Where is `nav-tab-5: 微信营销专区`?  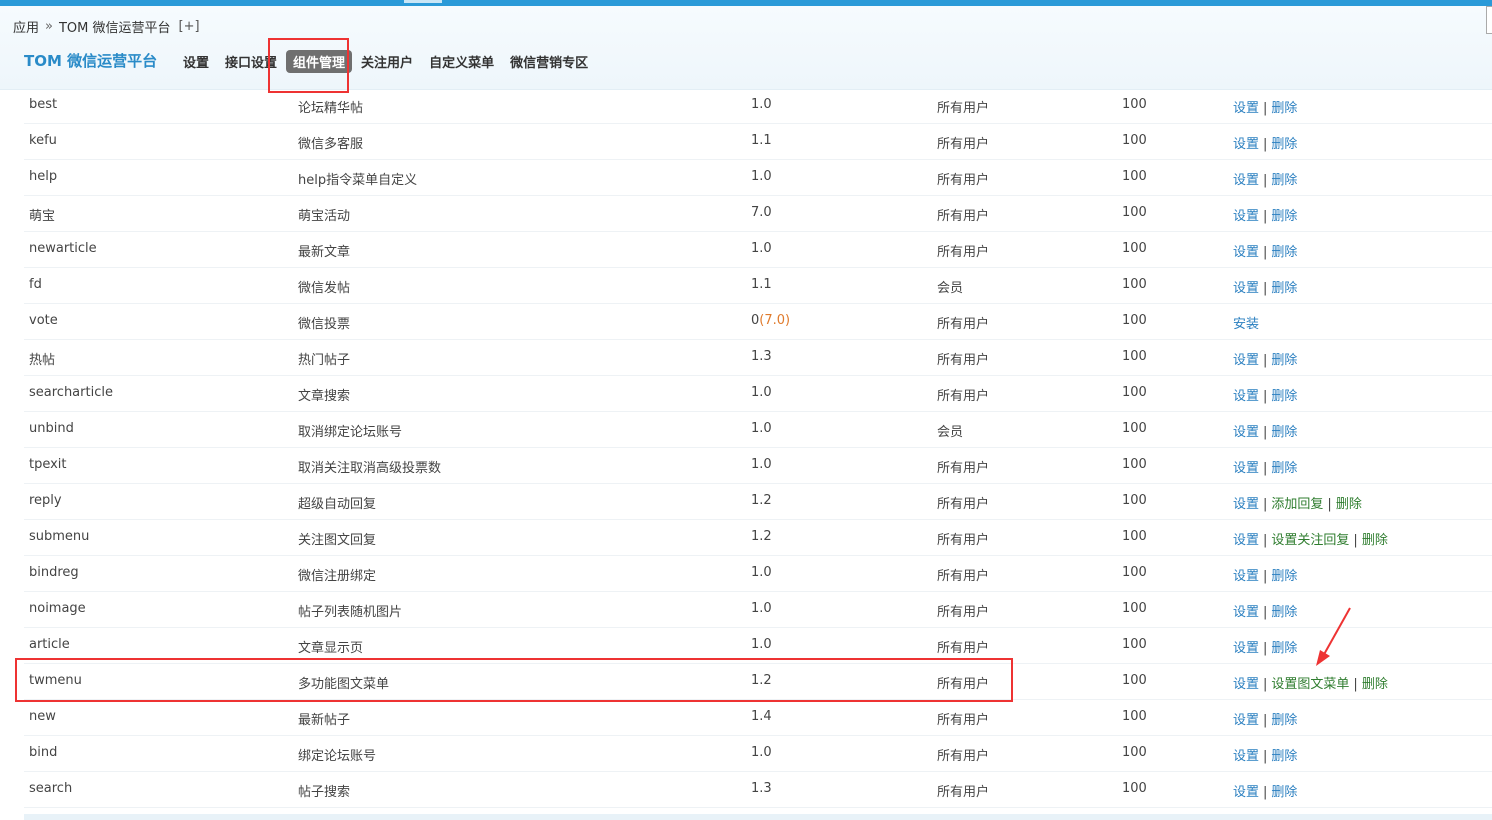 nav-tab-5: 微信营销专区 is located at coordinates (549, 61).